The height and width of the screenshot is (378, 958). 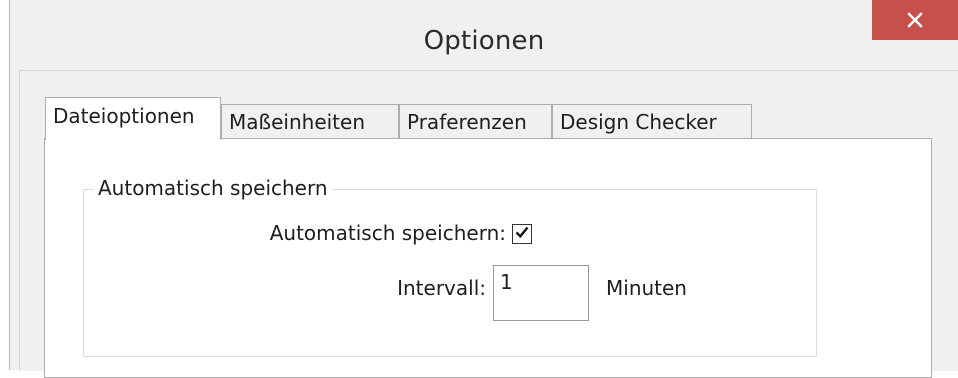 I want to click on close-icon, so click(x=915, y=20).